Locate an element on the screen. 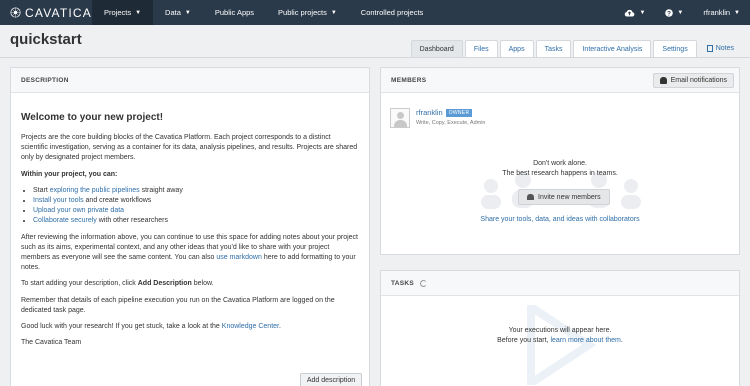 This screenshot has height=386, width=750. tab-notes: Notes is located at coordinates (720, 48).